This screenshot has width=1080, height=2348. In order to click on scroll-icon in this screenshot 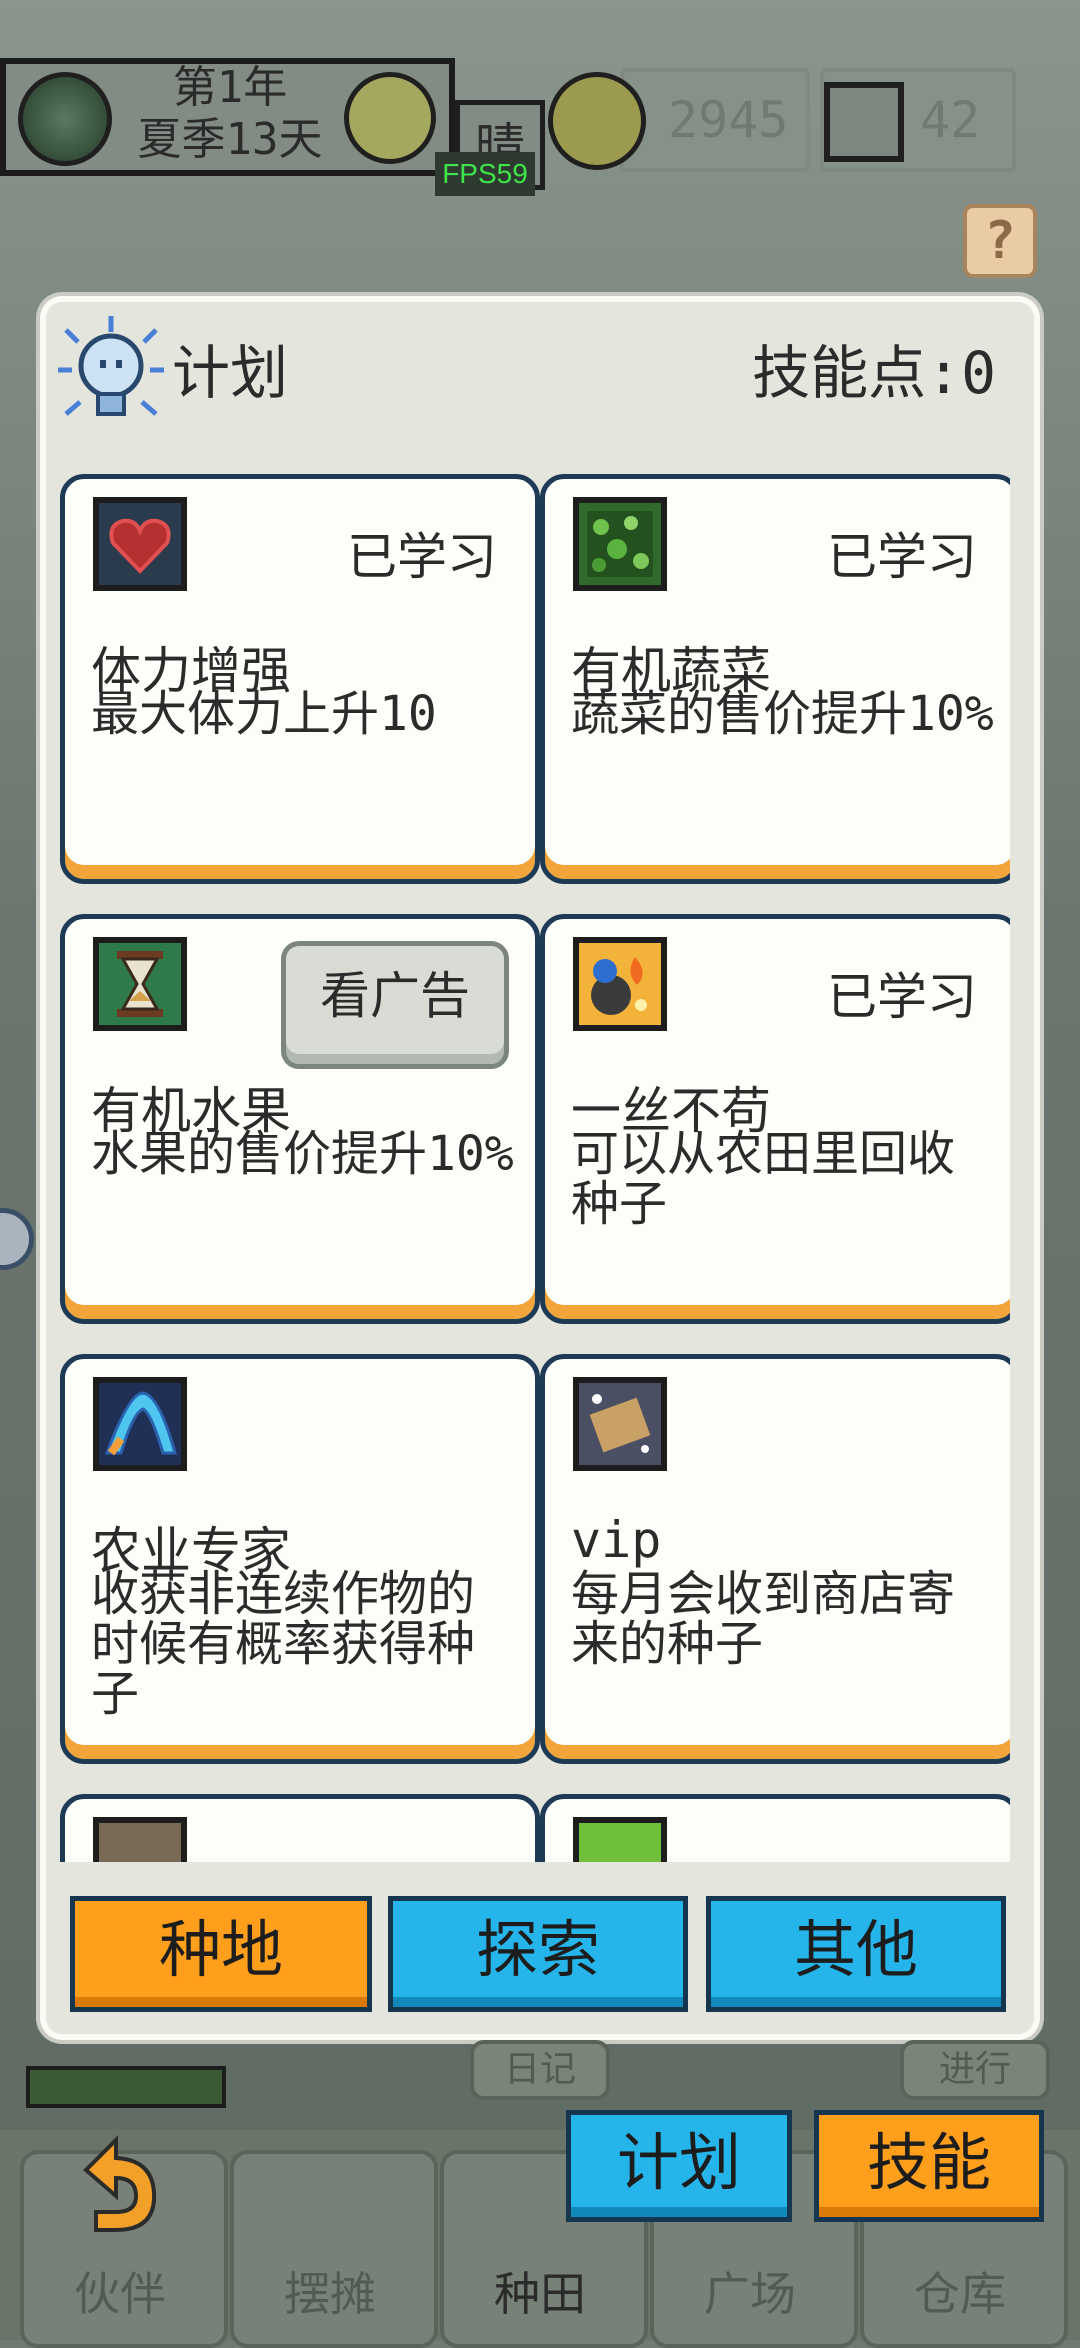, I will do `click(620, 1424)`.